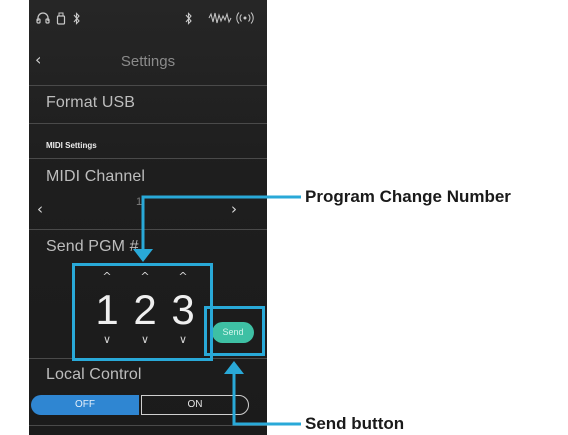 Image resolution: width=568 pixels, height=435 pixels. Describe the element at coordinates (355, 423) in the screenshot. I see `send-button-label: Send button` at that location.